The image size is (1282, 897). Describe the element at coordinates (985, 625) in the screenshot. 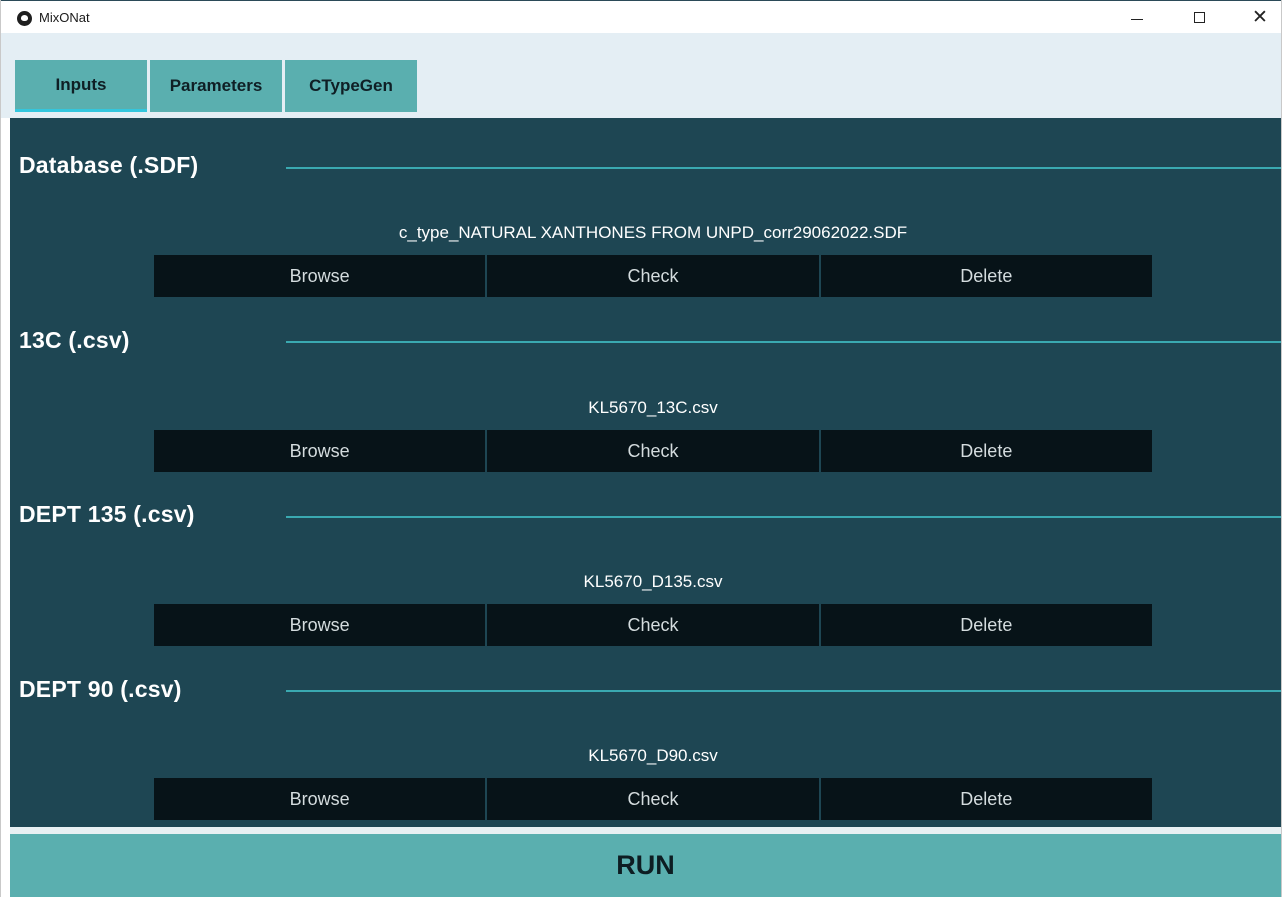

I see `dept135-delete-button: Delete` at that location.